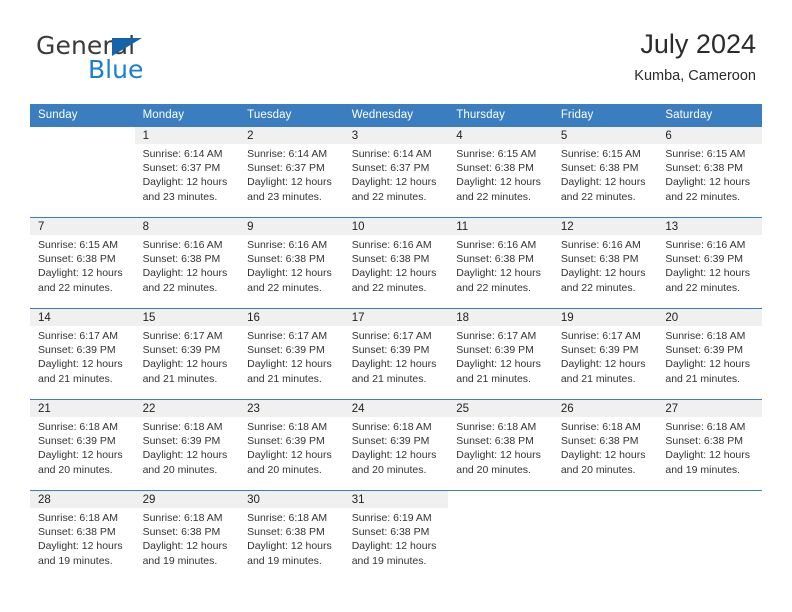 The image size is (792, 612). I want to click on day-number: 26, so click(605, 408).